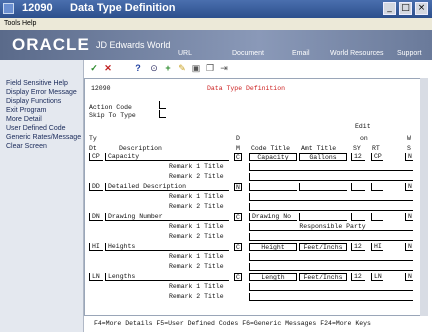 This screenshot has height=332, width=432. Describe the element at coordinates (94, 68) in the screenshot. I see `check-icon: ✓` at that location.